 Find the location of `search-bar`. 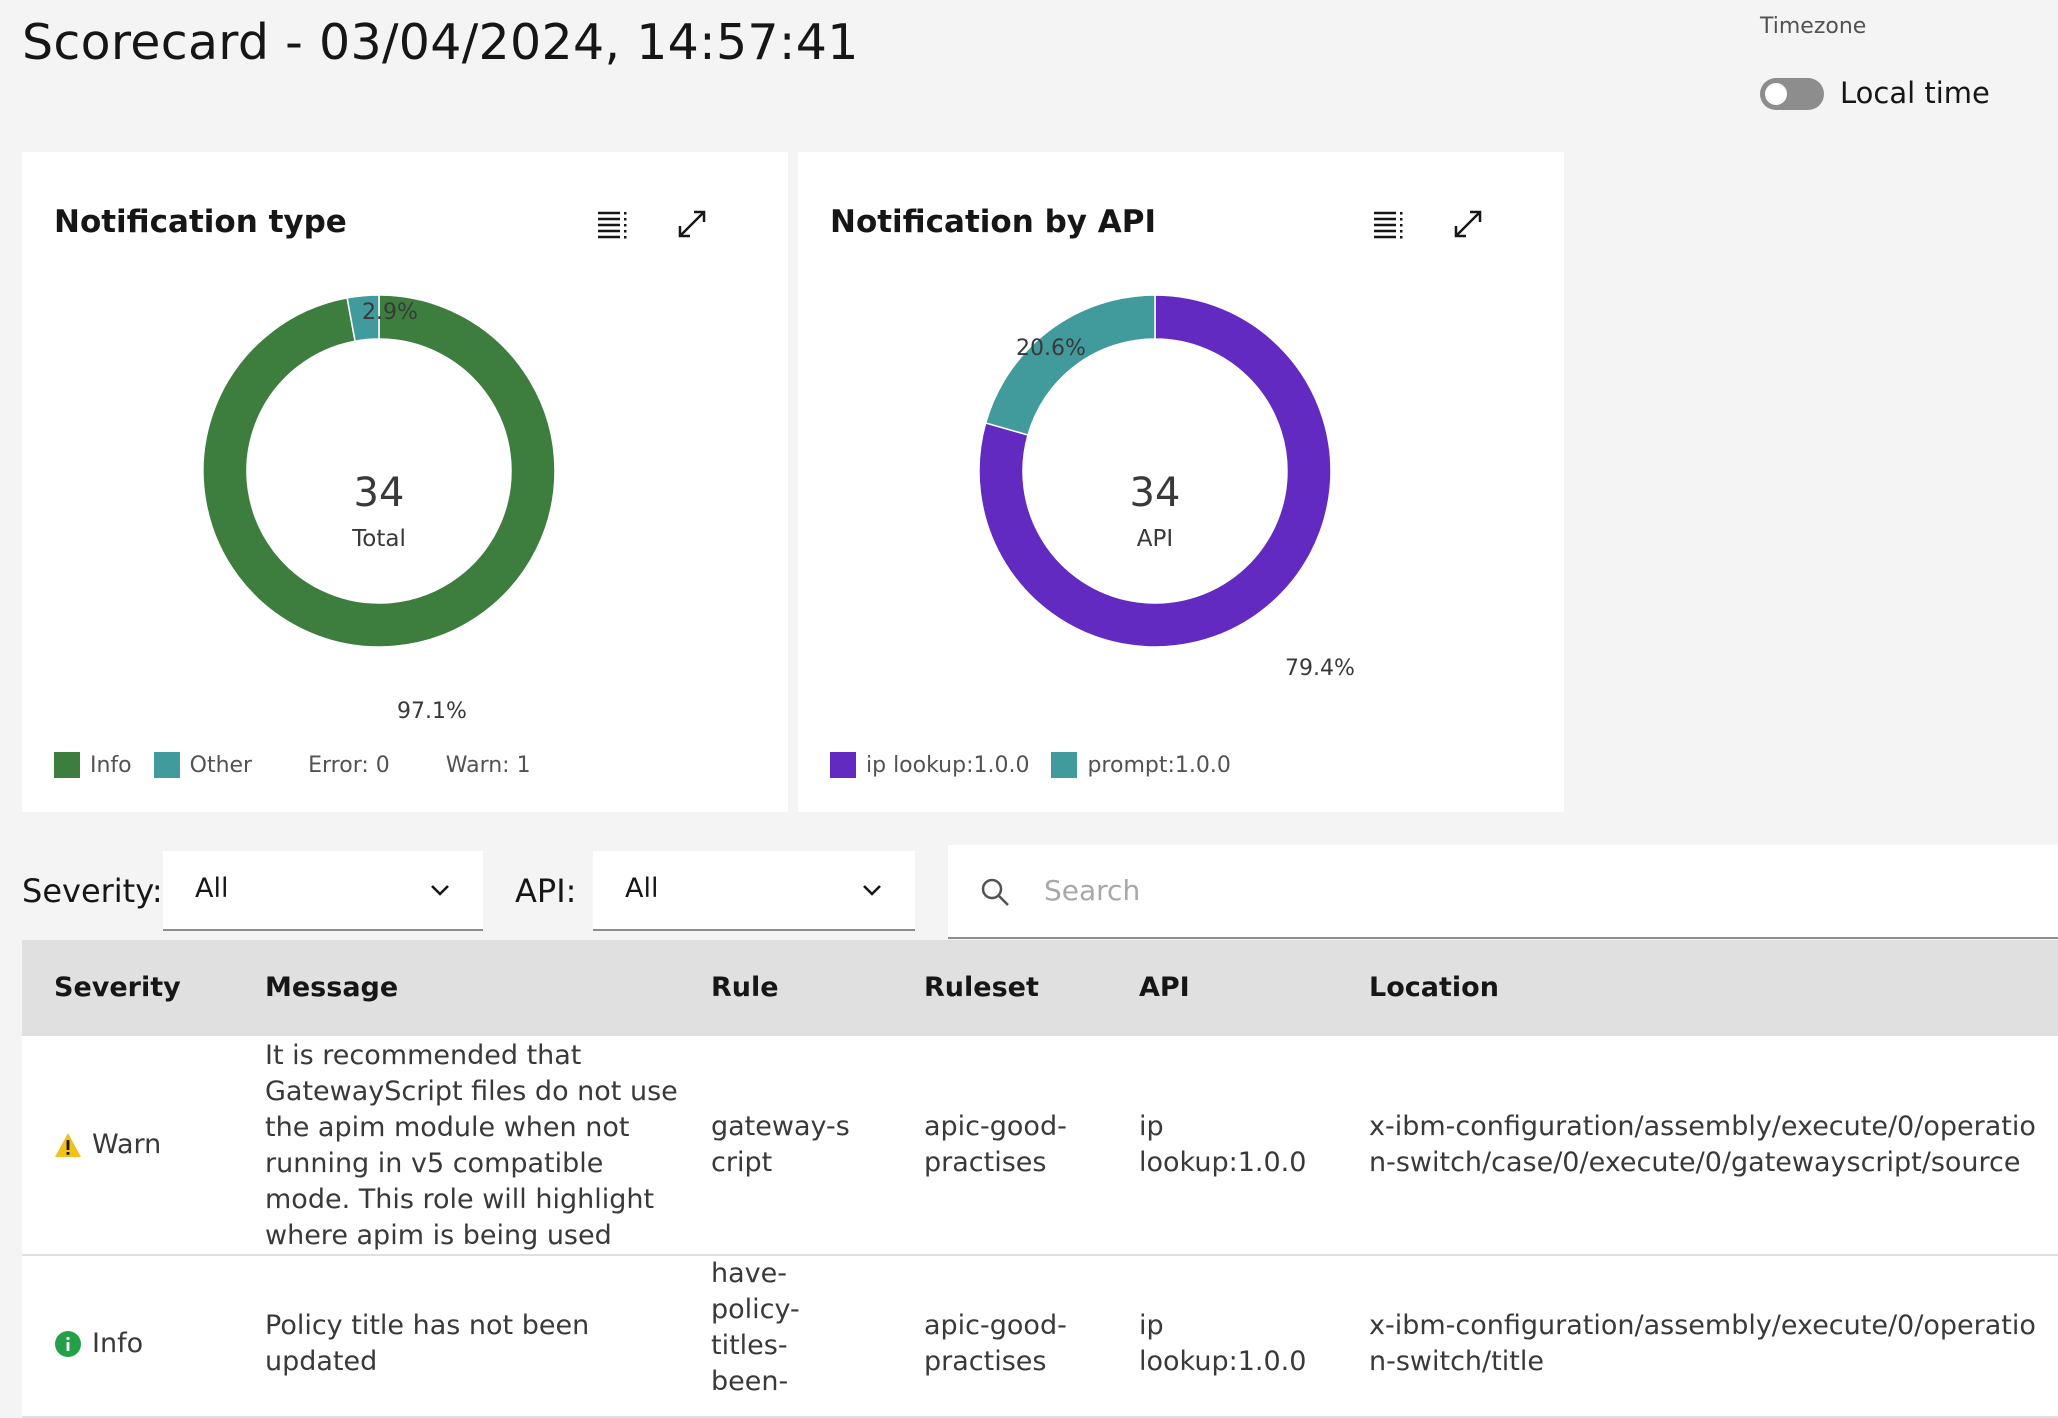

search-bar is located at coordinates (1503, 892).